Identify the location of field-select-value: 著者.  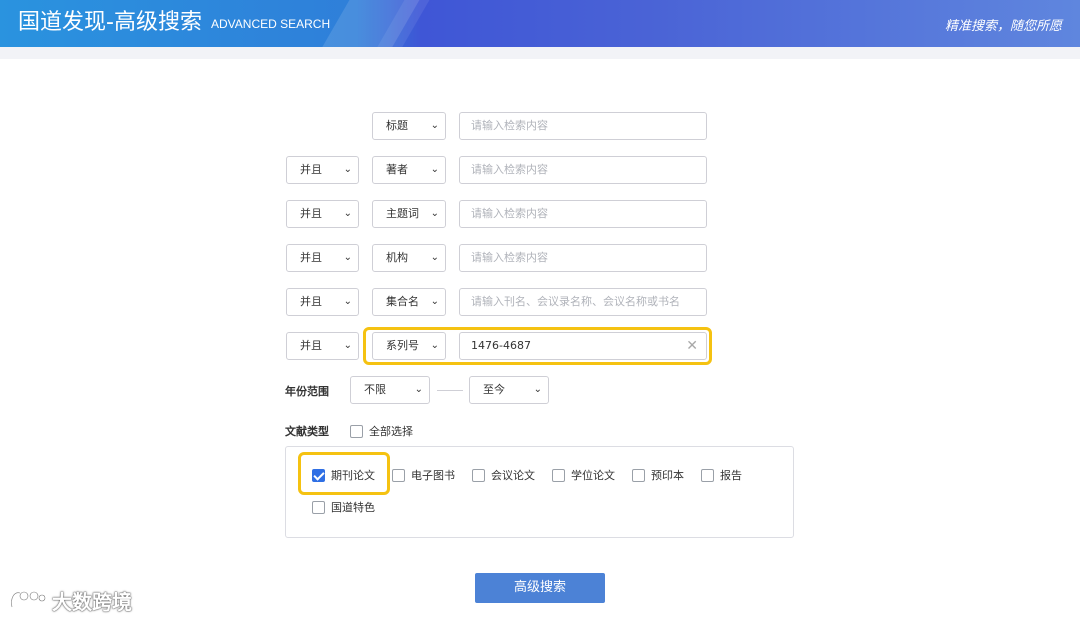
(397, 169).